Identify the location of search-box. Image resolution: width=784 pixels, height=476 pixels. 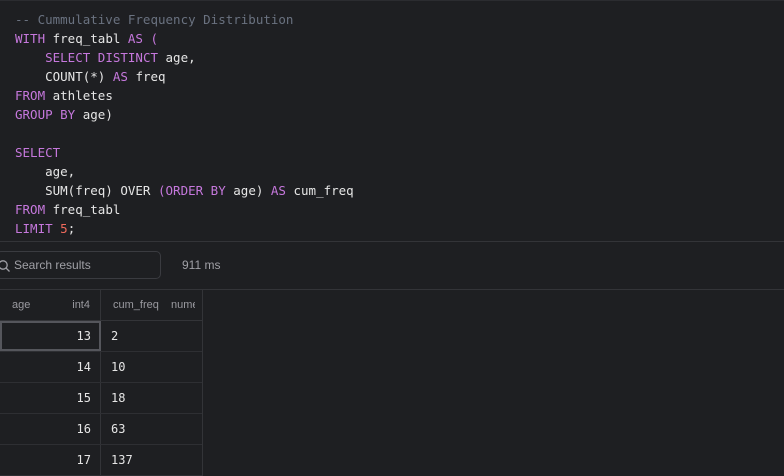
(80, 265).